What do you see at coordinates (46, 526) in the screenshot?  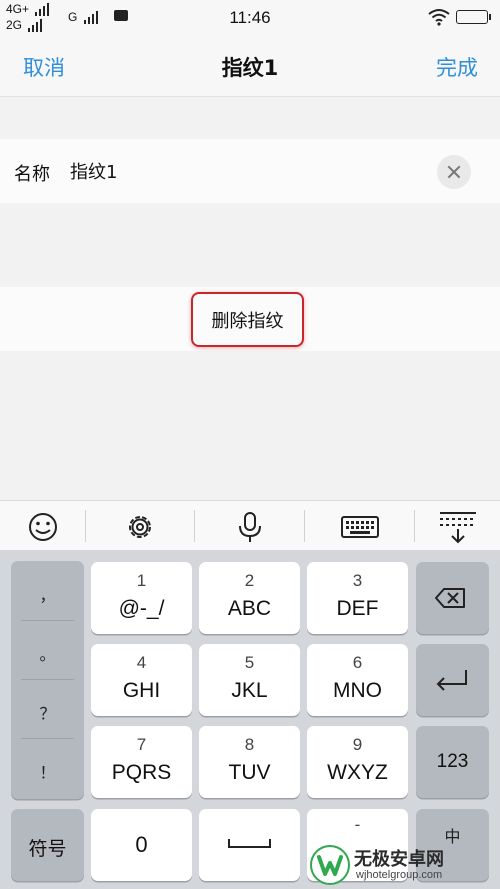 I see `emoji-icon` at bounding box center [46, 526].